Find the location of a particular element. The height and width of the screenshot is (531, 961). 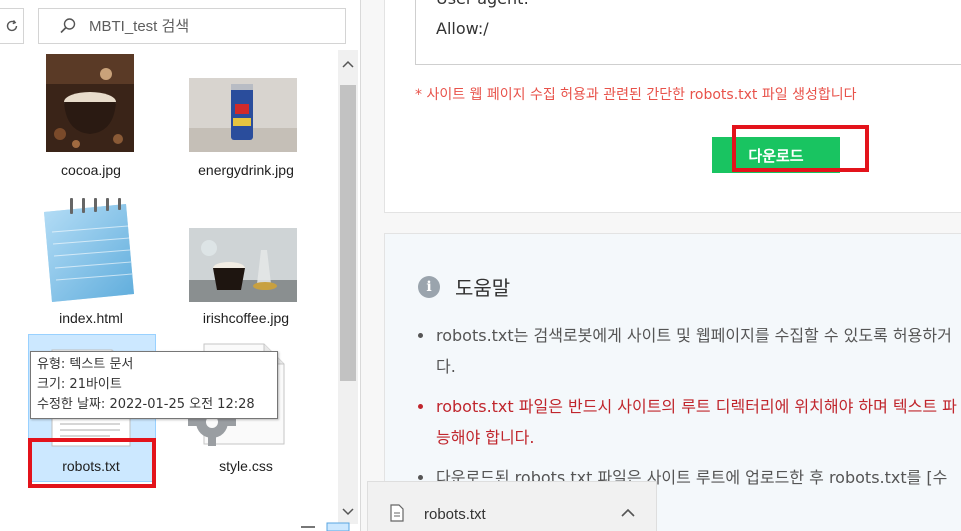

robots-preview-box: User-agent: * Allow:/ is located at coordinates (688, 32).